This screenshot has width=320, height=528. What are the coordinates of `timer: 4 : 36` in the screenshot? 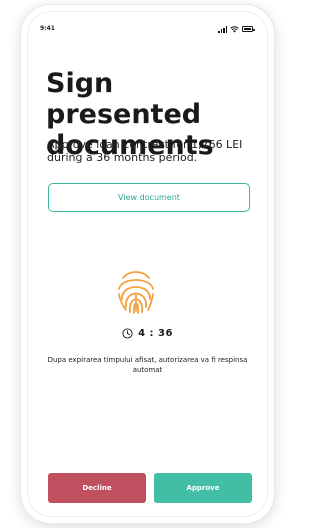 It's located at (147, 333).